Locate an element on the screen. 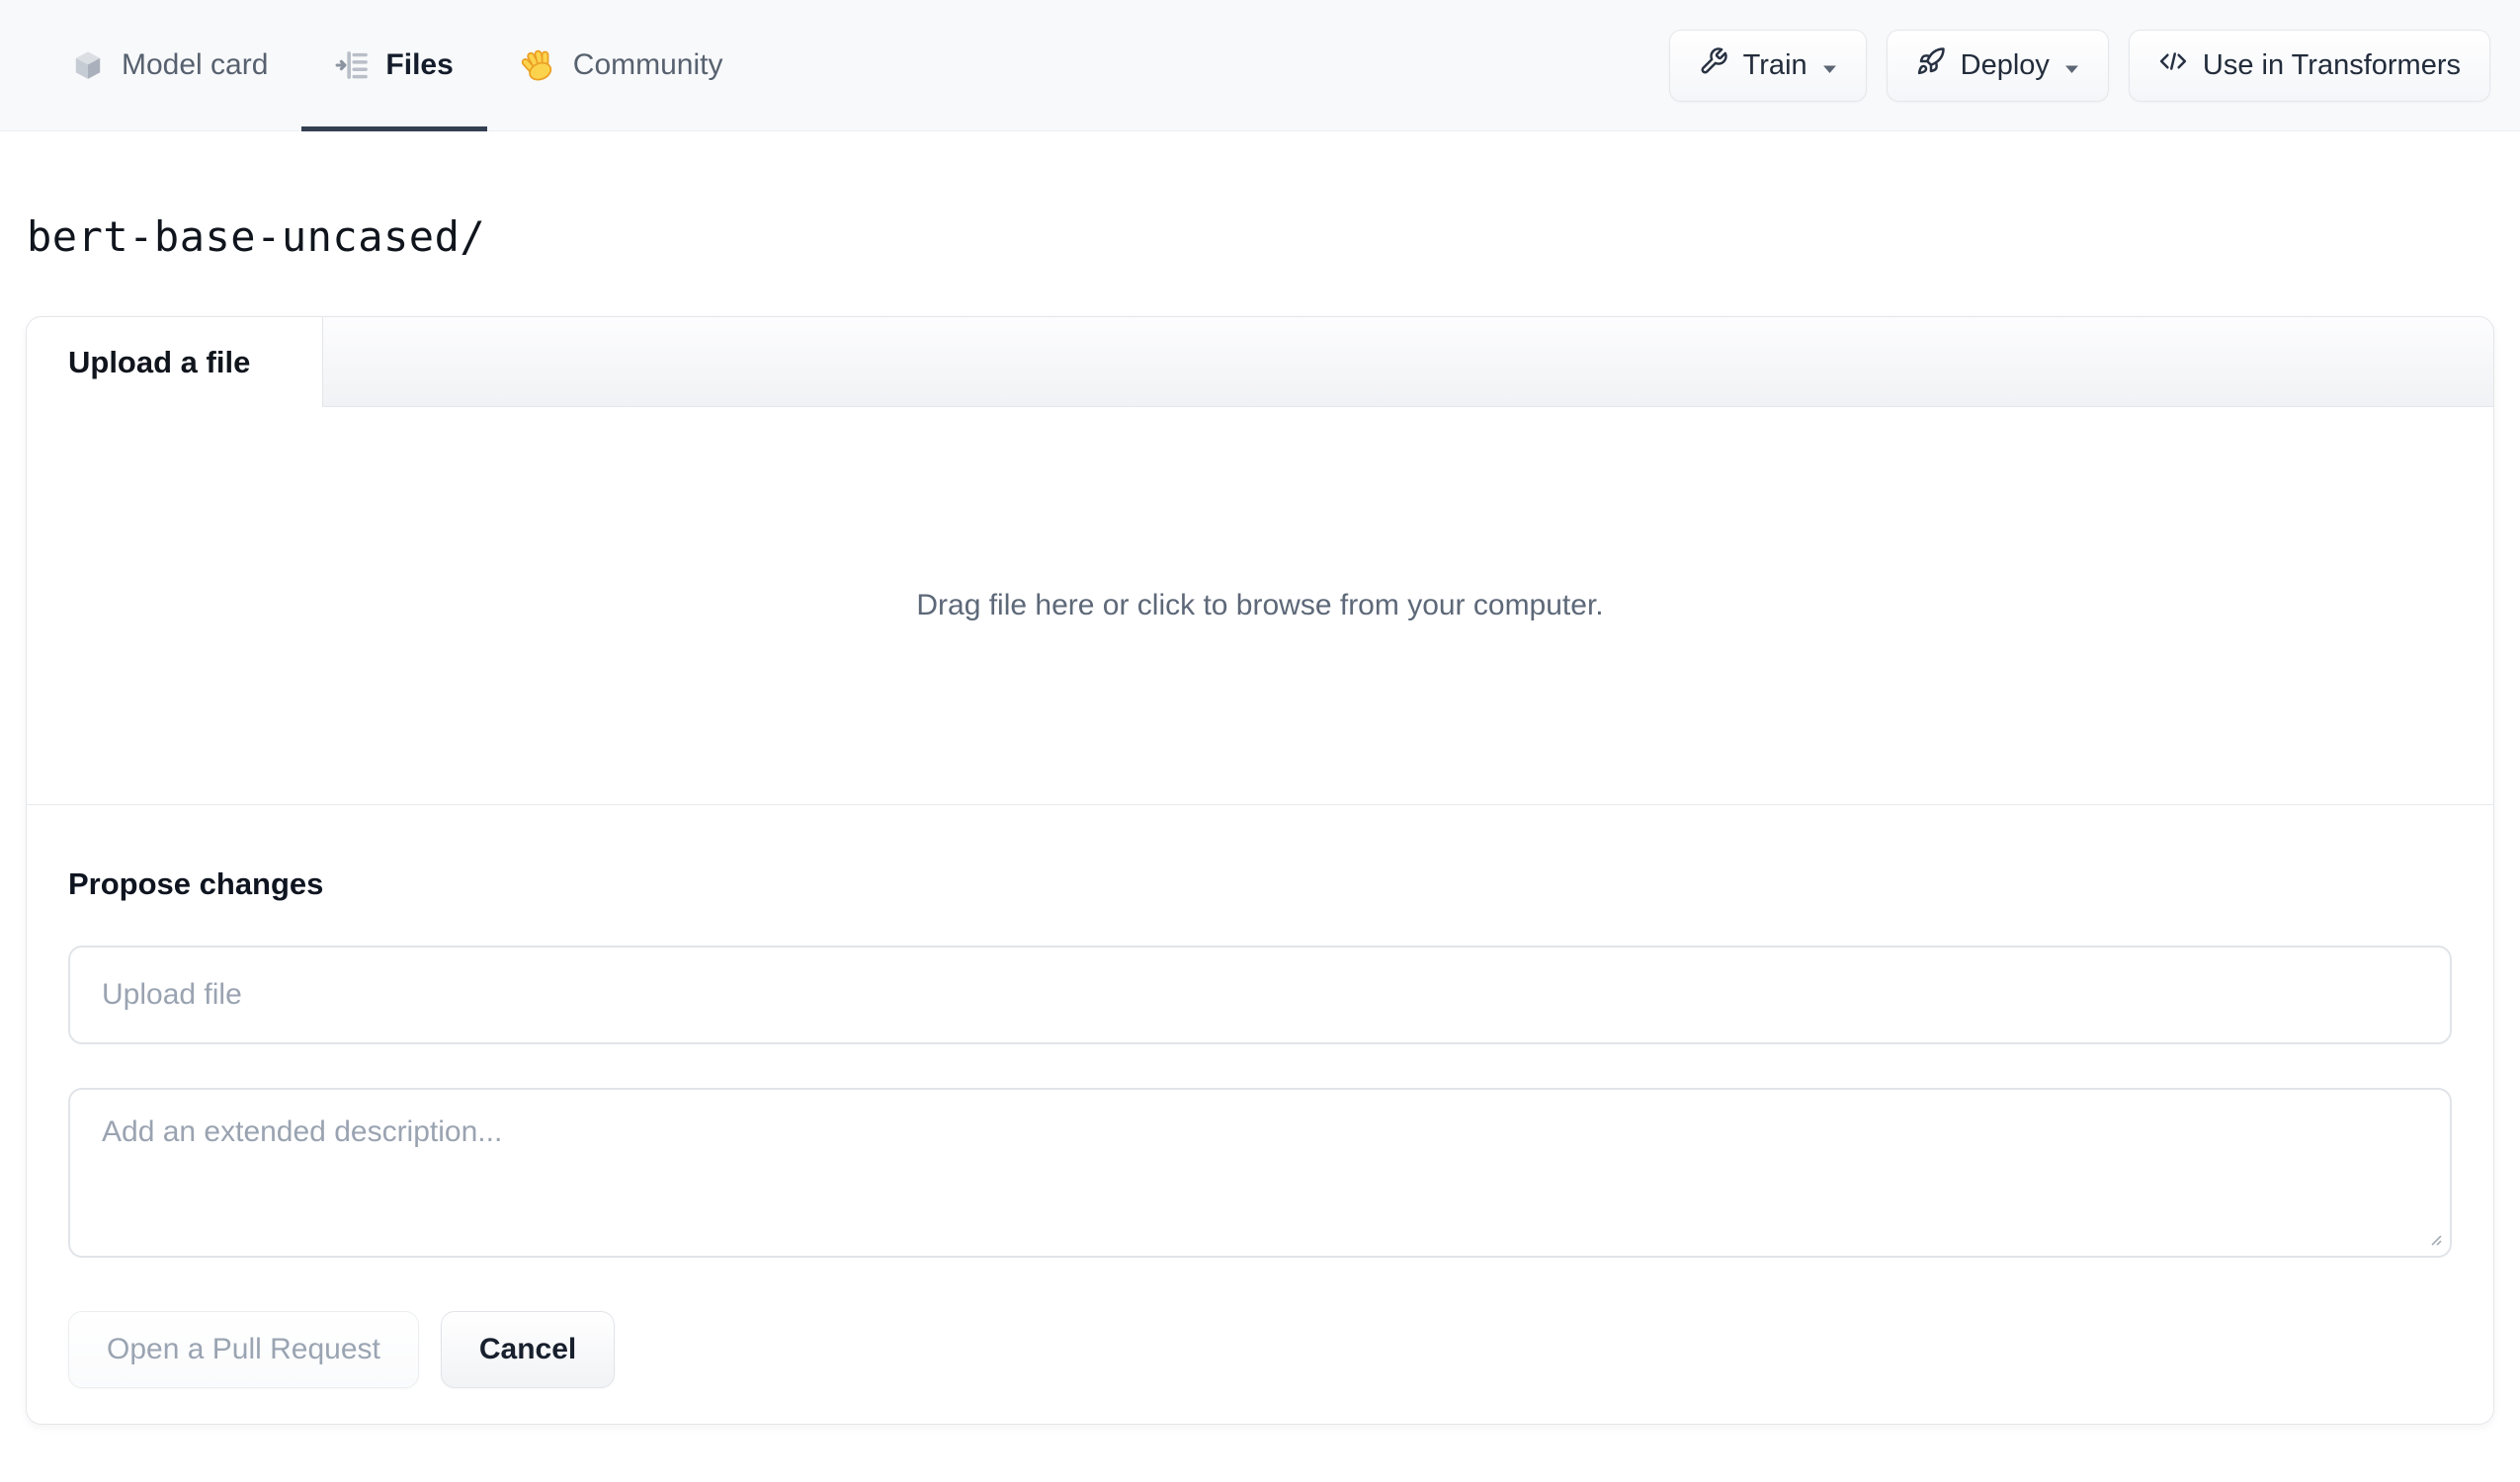  deploy-button-label: Deploy is located at coordinates (2005, 64).